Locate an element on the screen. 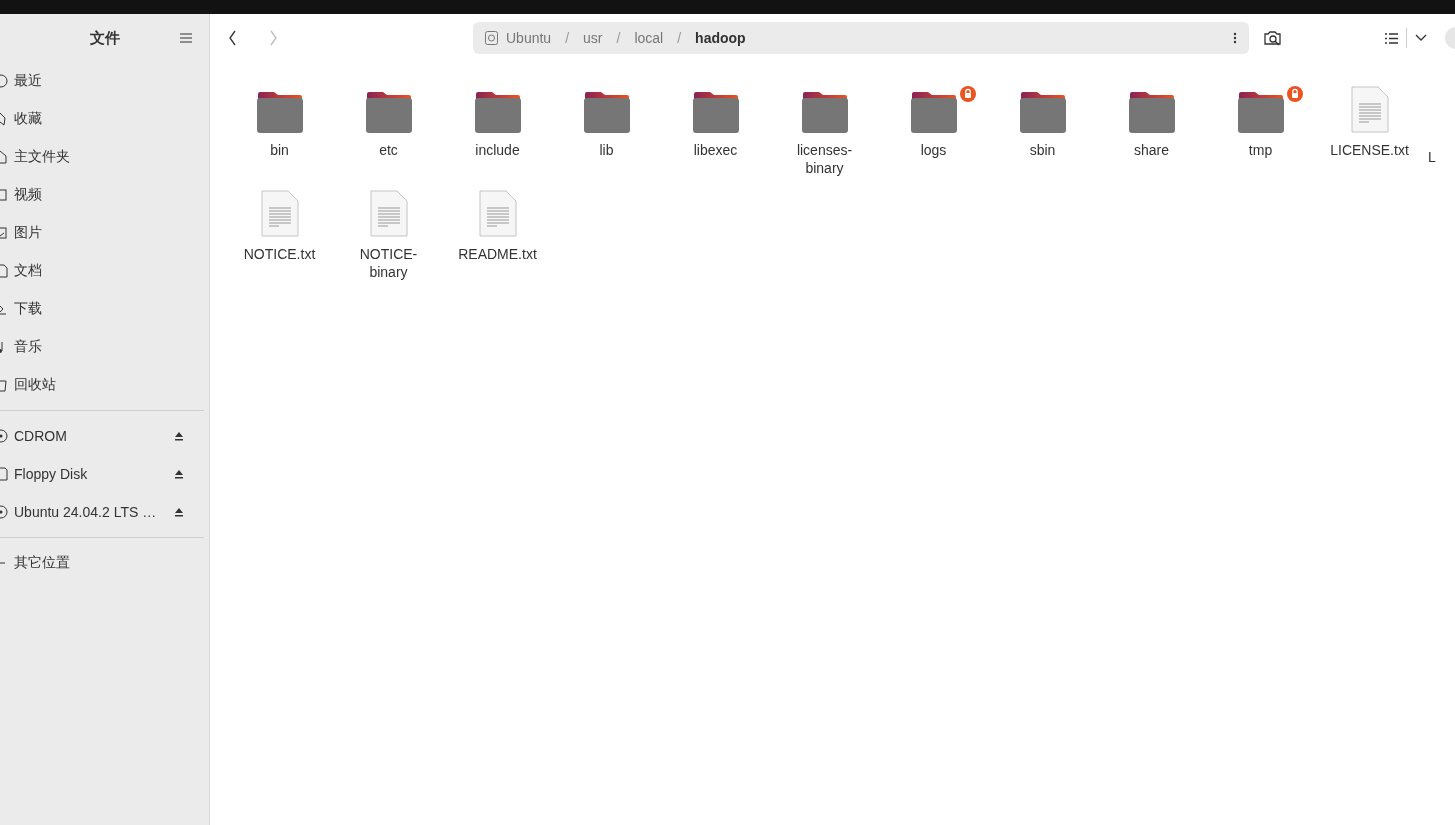 The image size is (1455, 825). file-item: NOTICE-binary is located at coordinates (388, 240).